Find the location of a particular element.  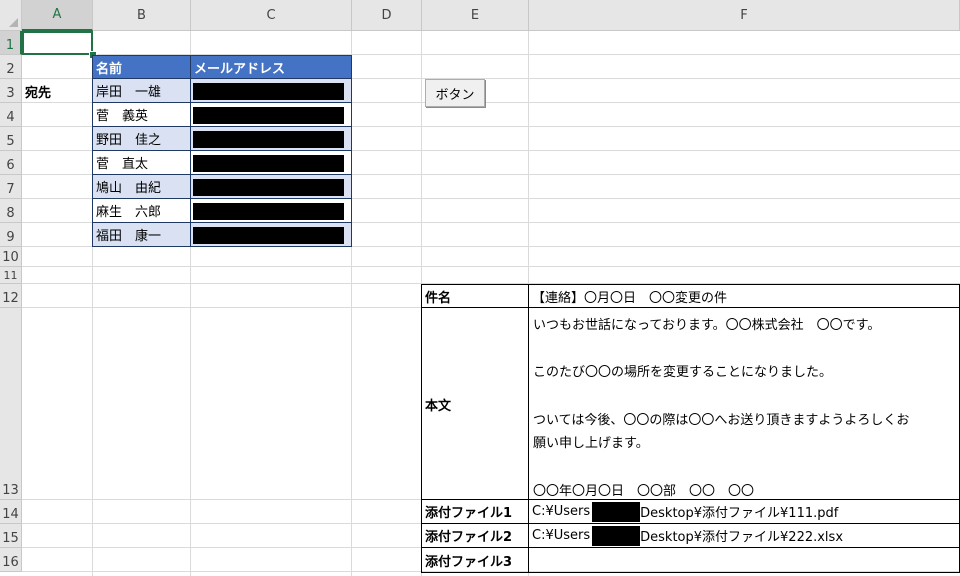

attachment-label: 添付ファイル3 is located at coordinates (469, 562).